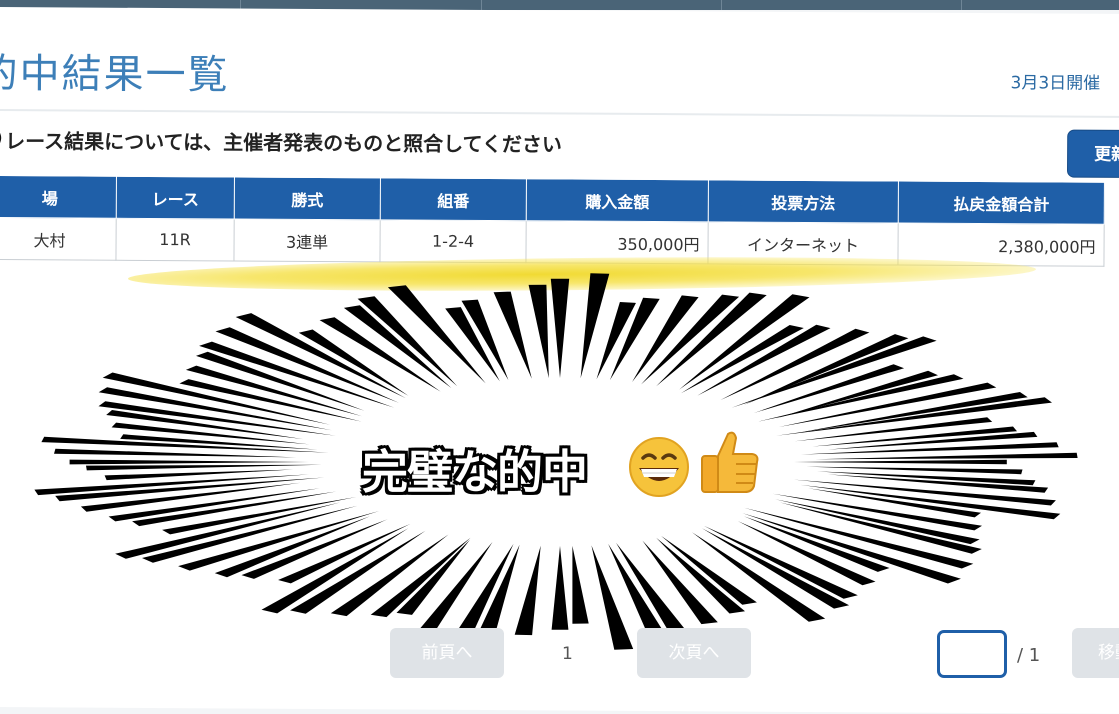  I want to click on next-page-button: 次頁へ, so click(694, 653).